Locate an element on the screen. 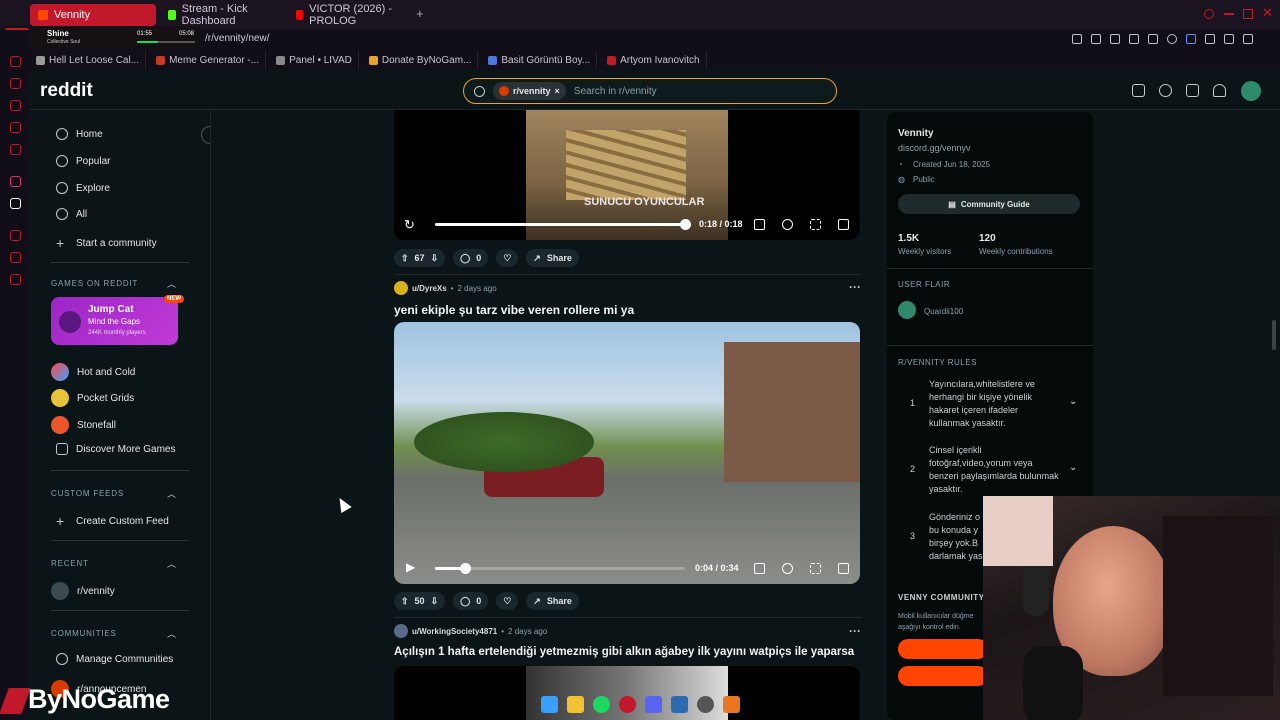  download-icon is located at coordinates (1229, 39).